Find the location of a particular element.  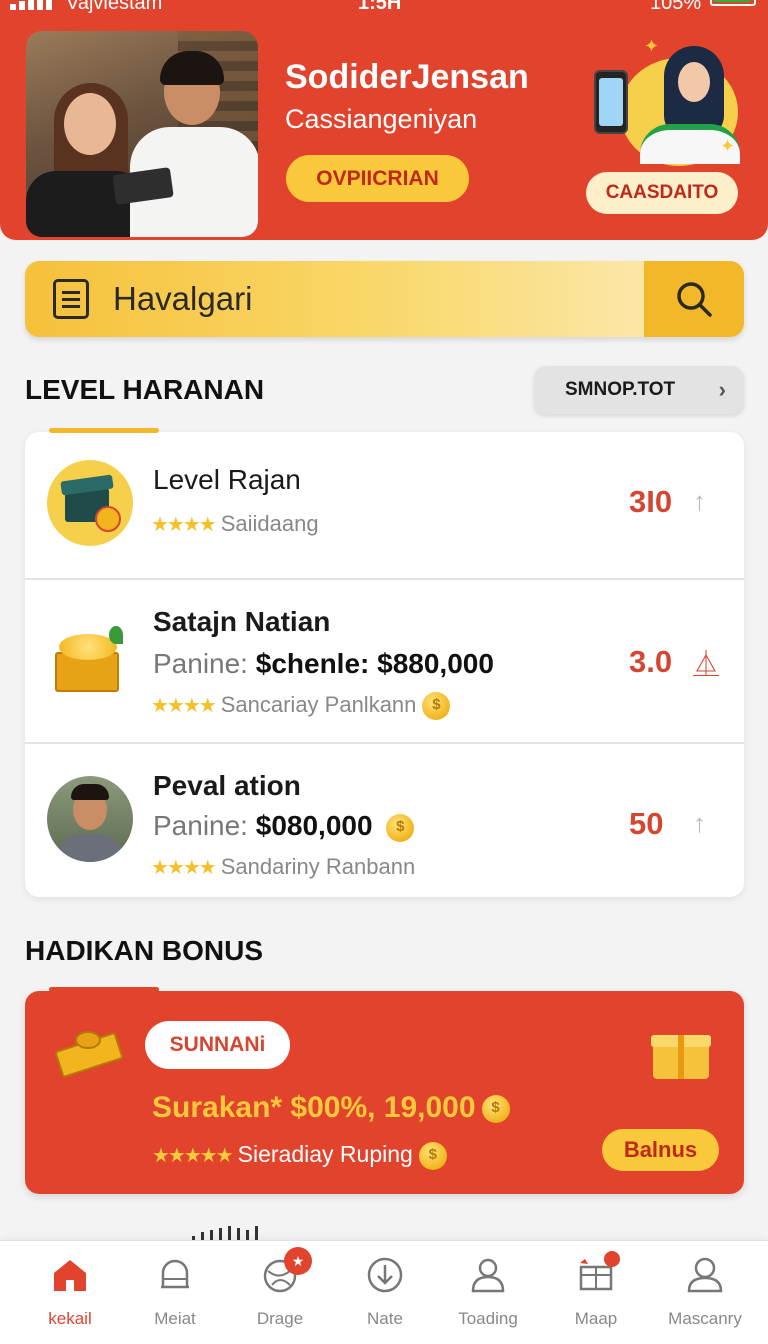

bonus-amount-text: Surakan* $00%, 19,000 is located at coordinates (314, 1107).